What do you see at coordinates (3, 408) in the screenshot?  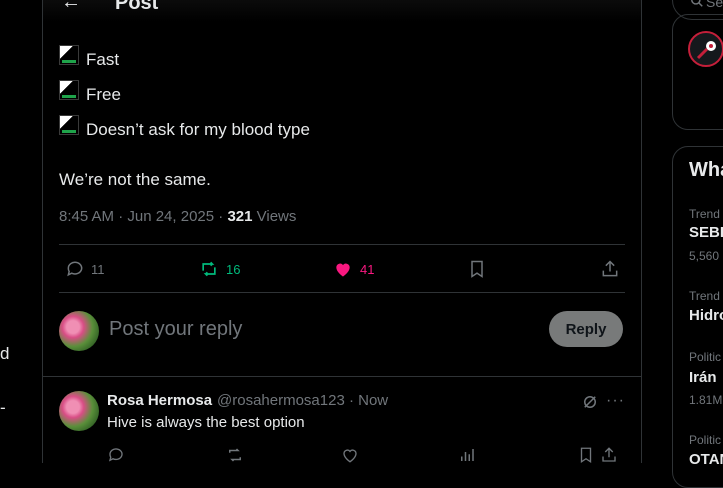 I see `left-nav-fragment: -` at bounding box center [3, 408].